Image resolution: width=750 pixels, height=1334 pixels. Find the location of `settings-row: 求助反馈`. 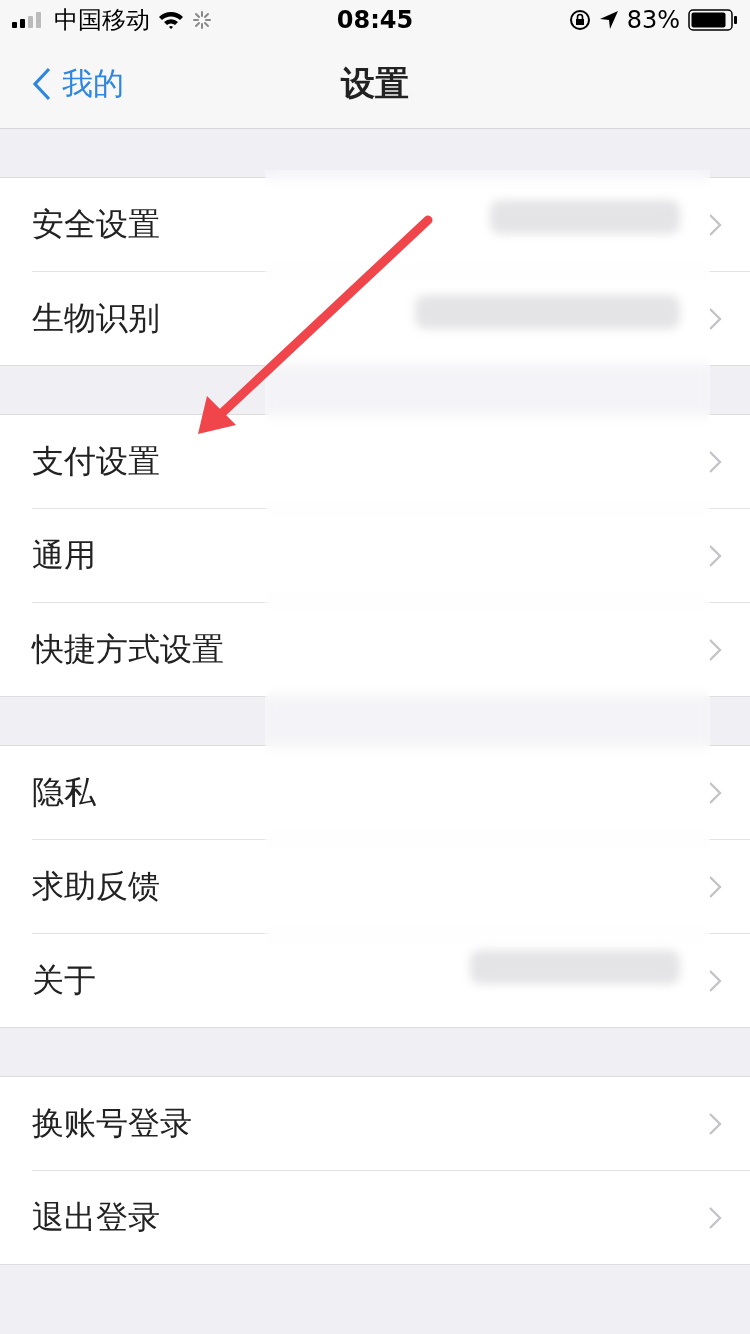

settings-row: 求助反馈 is located at coordinates (391, 887).